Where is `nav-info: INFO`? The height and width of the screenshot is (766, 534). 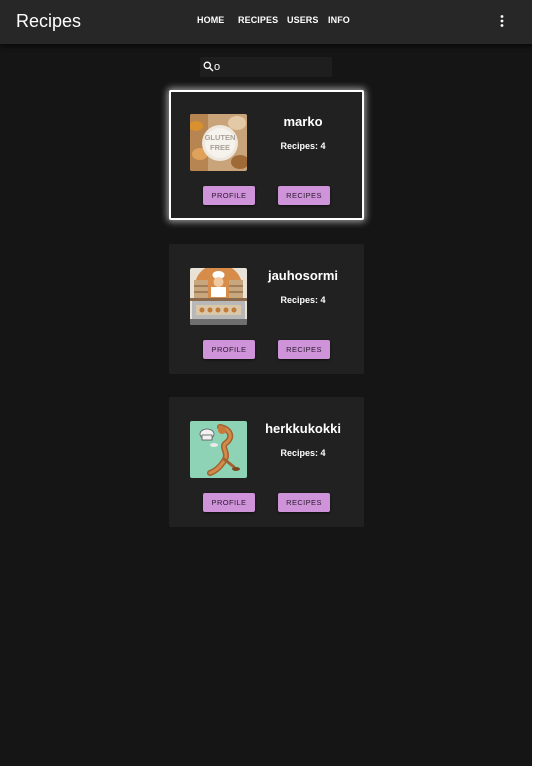 nav-info: INFO is located at coordinates (339, 20).